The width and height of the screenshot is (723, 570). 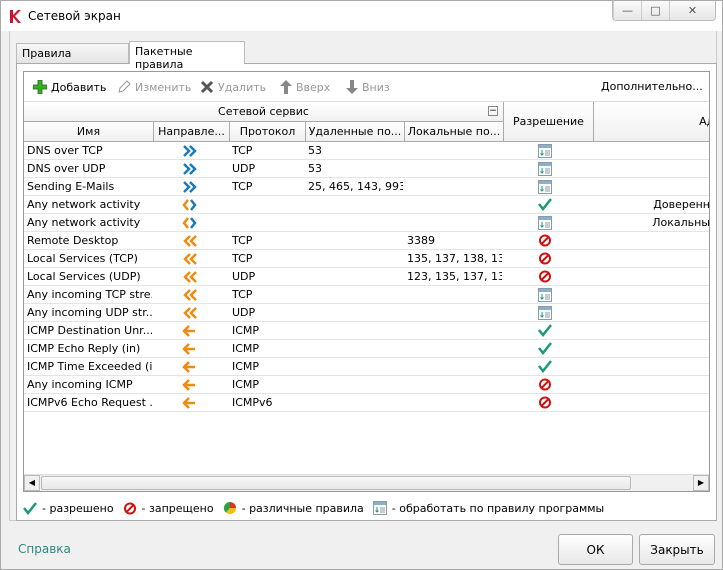 I want to click on table-row: Any incoming TCP stre... TCP, so click(x=366, y=295).